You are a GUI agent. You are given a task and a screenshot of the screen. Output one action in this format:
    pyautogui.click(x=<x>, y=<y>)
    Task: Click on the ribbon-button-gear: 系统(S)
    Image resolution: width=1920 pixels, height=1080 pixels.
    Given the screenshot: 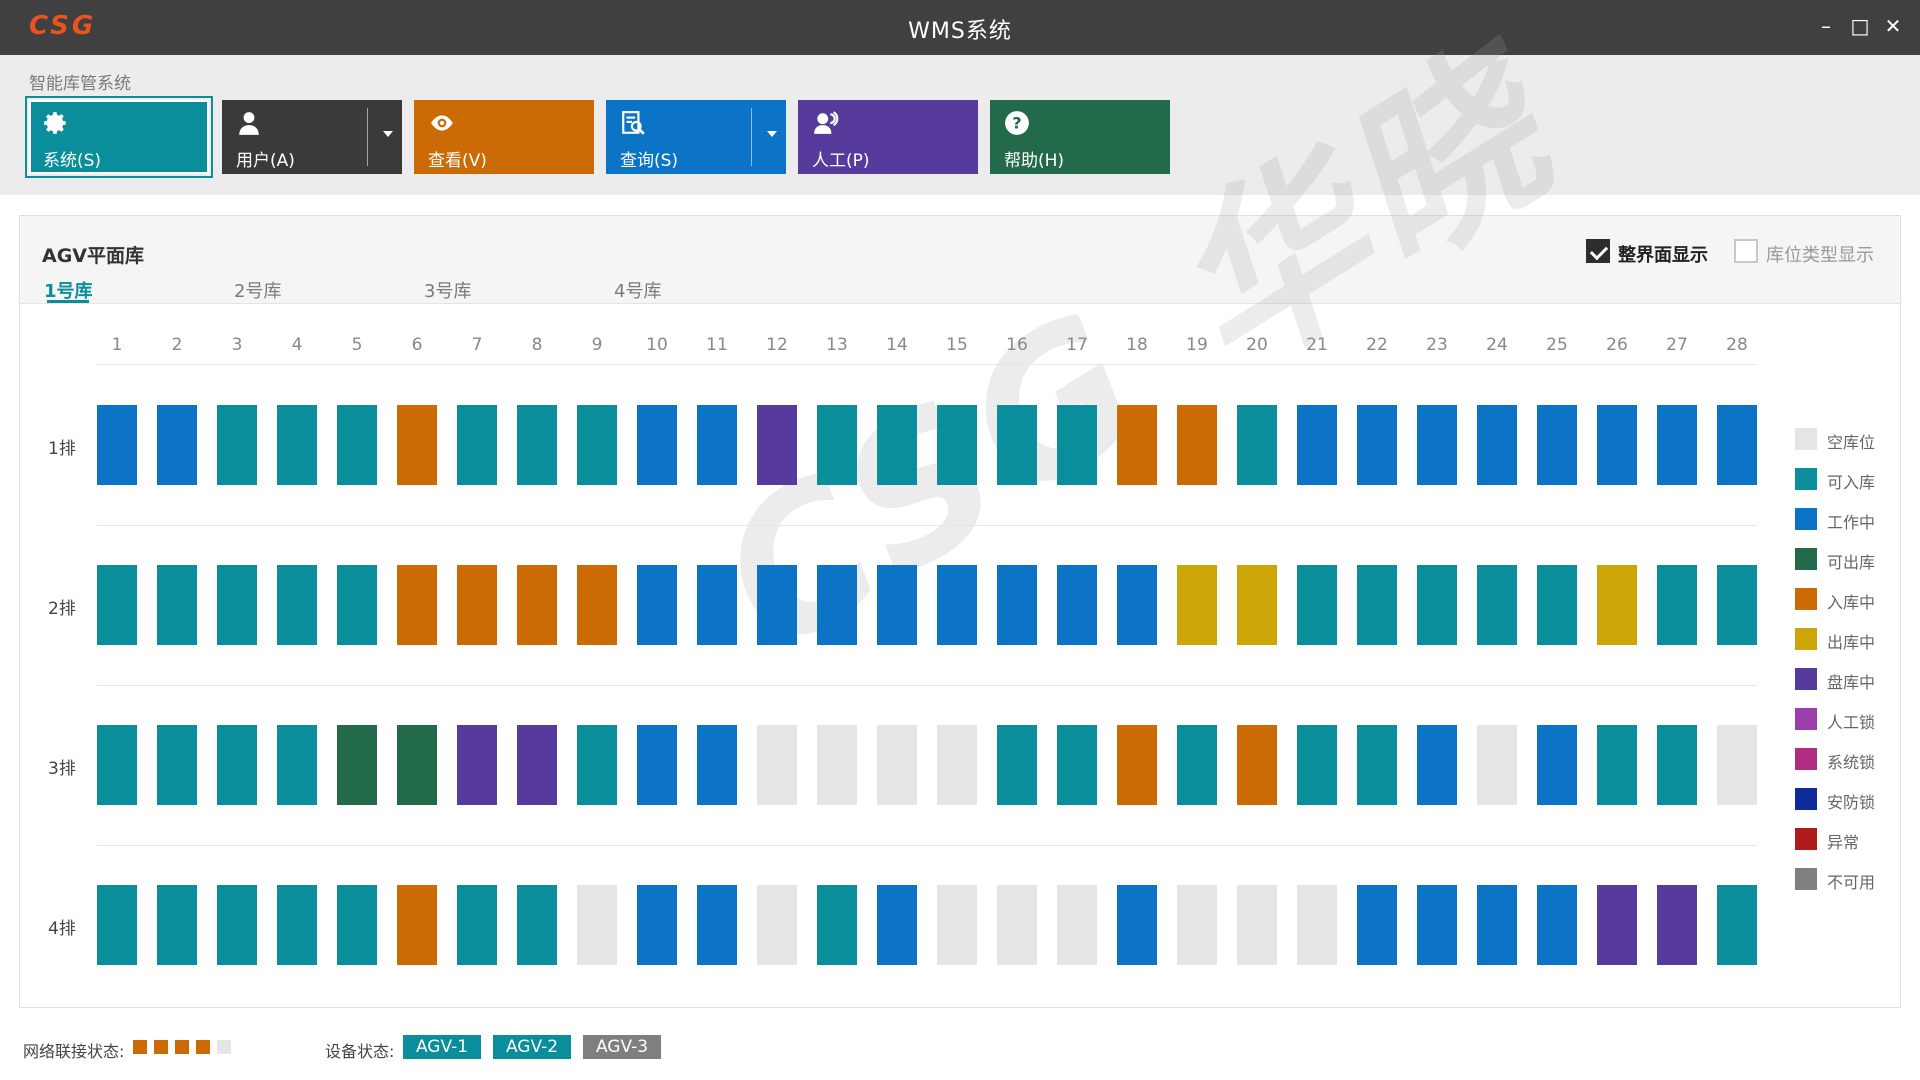 What is the action you would take?
    pyautogui.click(x=119, y=137)
    